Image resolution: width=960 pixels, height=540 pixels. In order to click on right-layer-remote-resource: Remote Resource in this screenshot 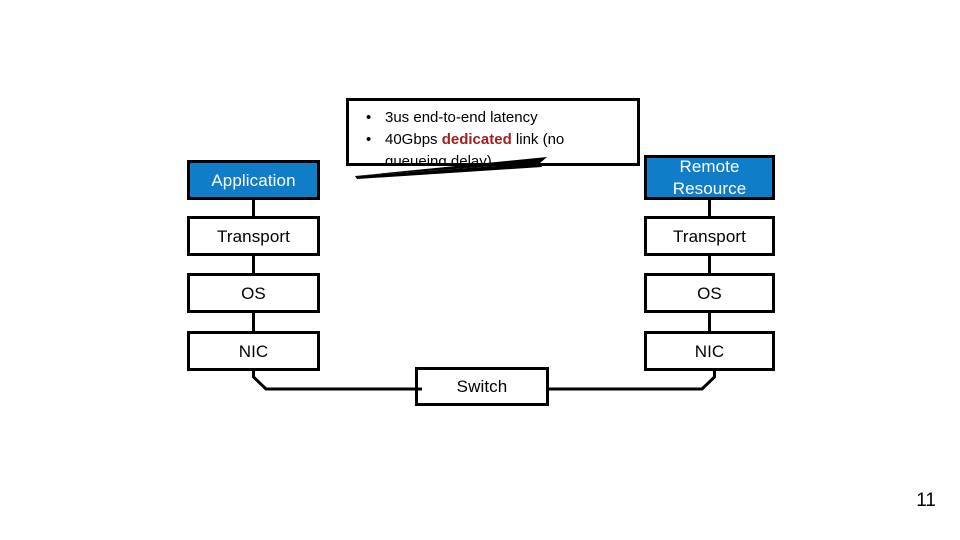, I will do `click(709, 177)`.